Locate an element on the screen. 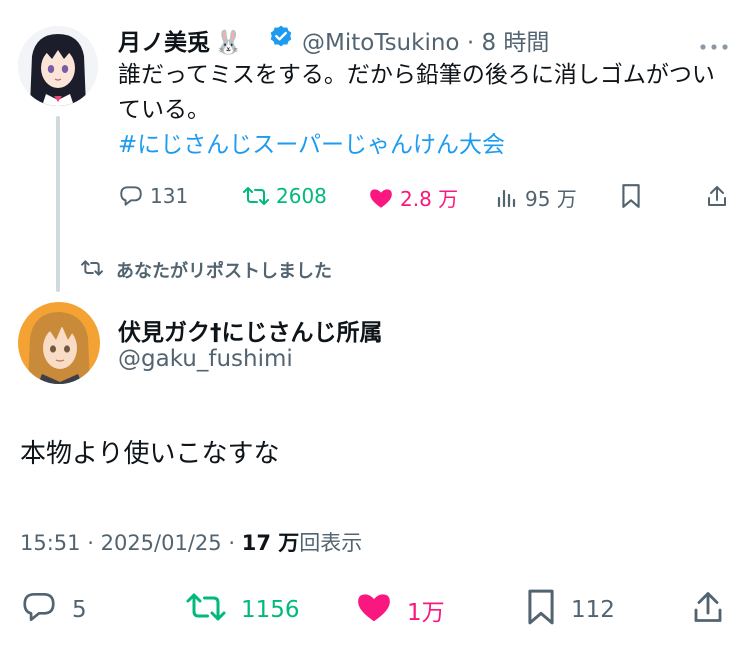 This screenshot has height=660, width=750. like-count: 1万 is located at coordinates (426, 613).